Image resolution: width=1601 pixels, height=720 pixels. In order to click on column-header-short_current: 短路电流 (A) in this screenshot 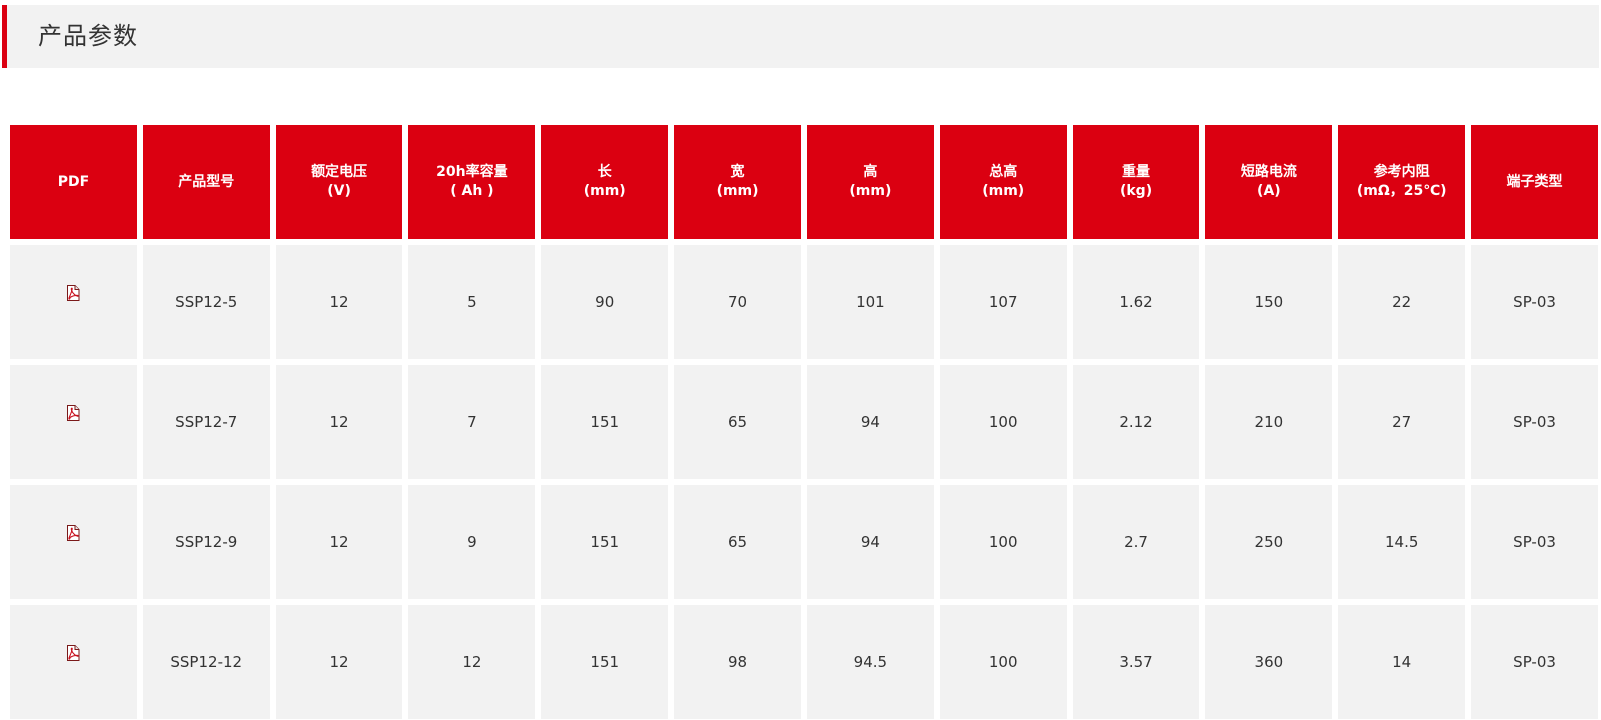, I will do `click(1269, 182)`.